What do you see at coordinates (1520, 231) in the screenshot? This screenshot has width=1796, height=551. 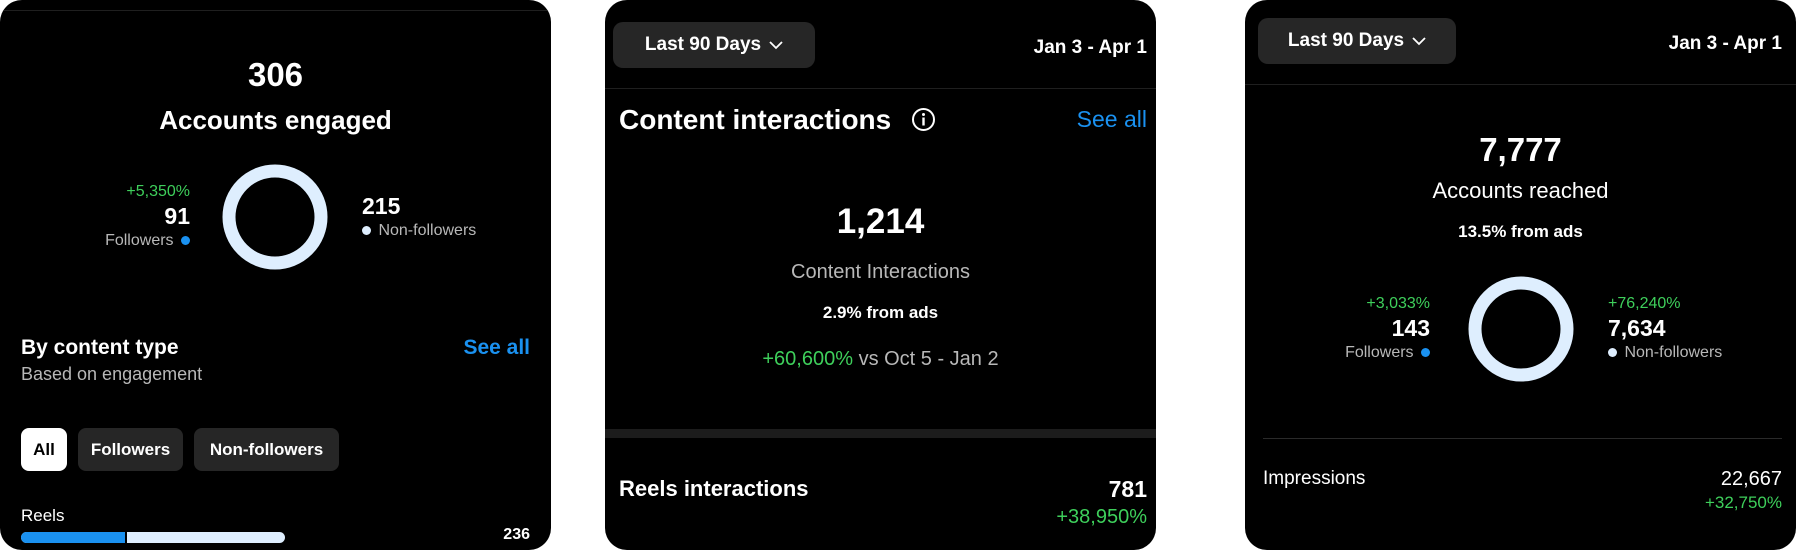 I see `ads-note: 13.5% from ads` at bounding box center [1520, 231].